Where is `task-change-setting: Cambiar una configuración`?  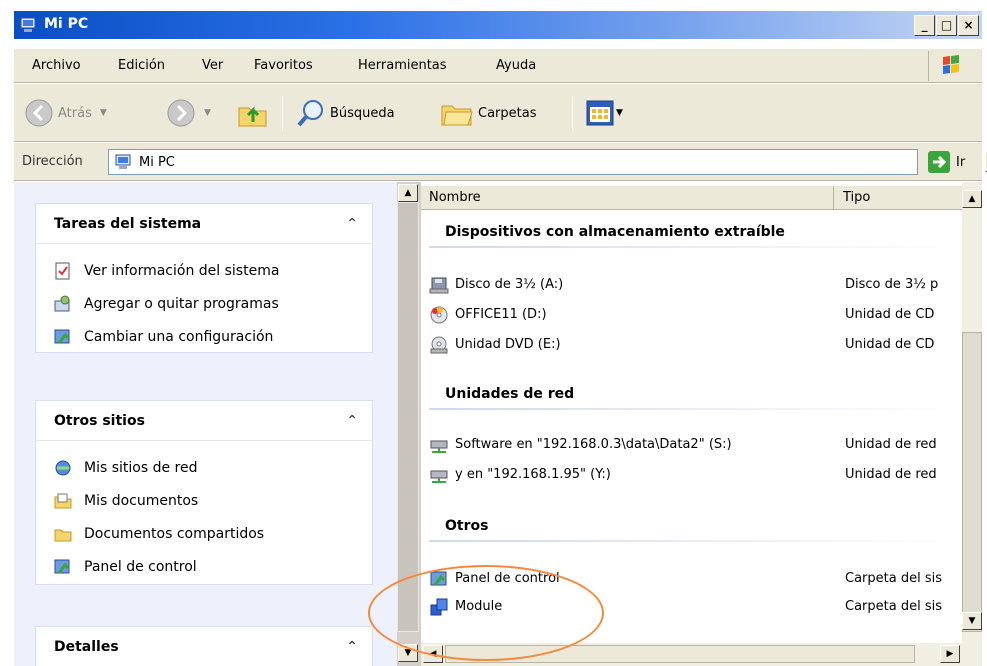
task-change-setting: Cambiar una configuración is located at coordinates (213, 336).